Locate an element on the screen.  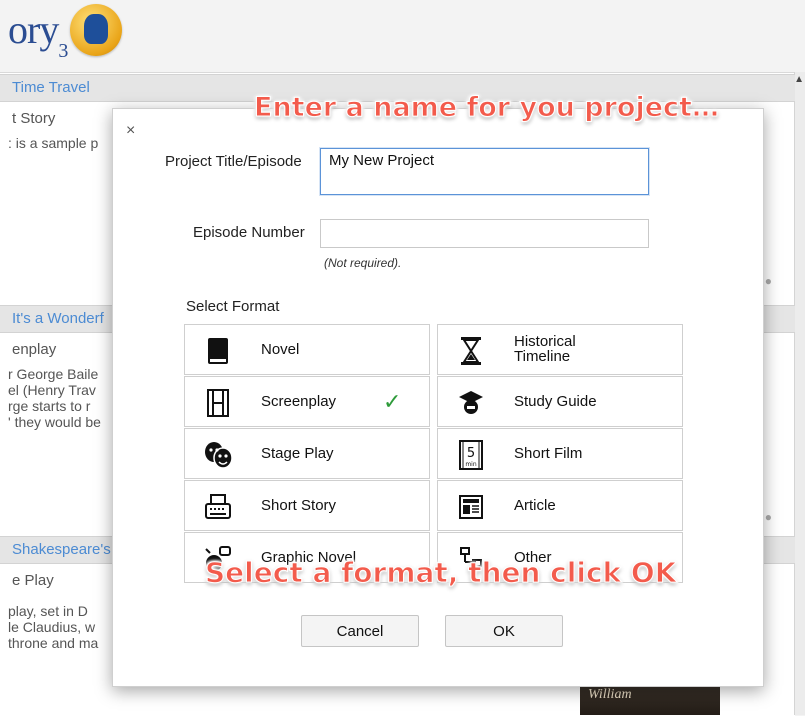
five-min-icon: 5 min is located at coordinates (471, 455).